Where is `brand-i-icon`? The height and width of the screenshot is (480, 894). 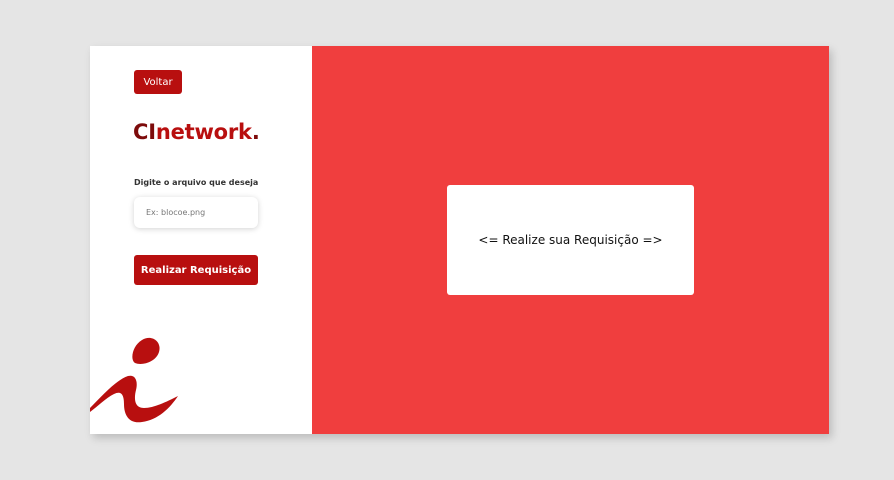 brand-i-icon is located at coordinates (134, 380).